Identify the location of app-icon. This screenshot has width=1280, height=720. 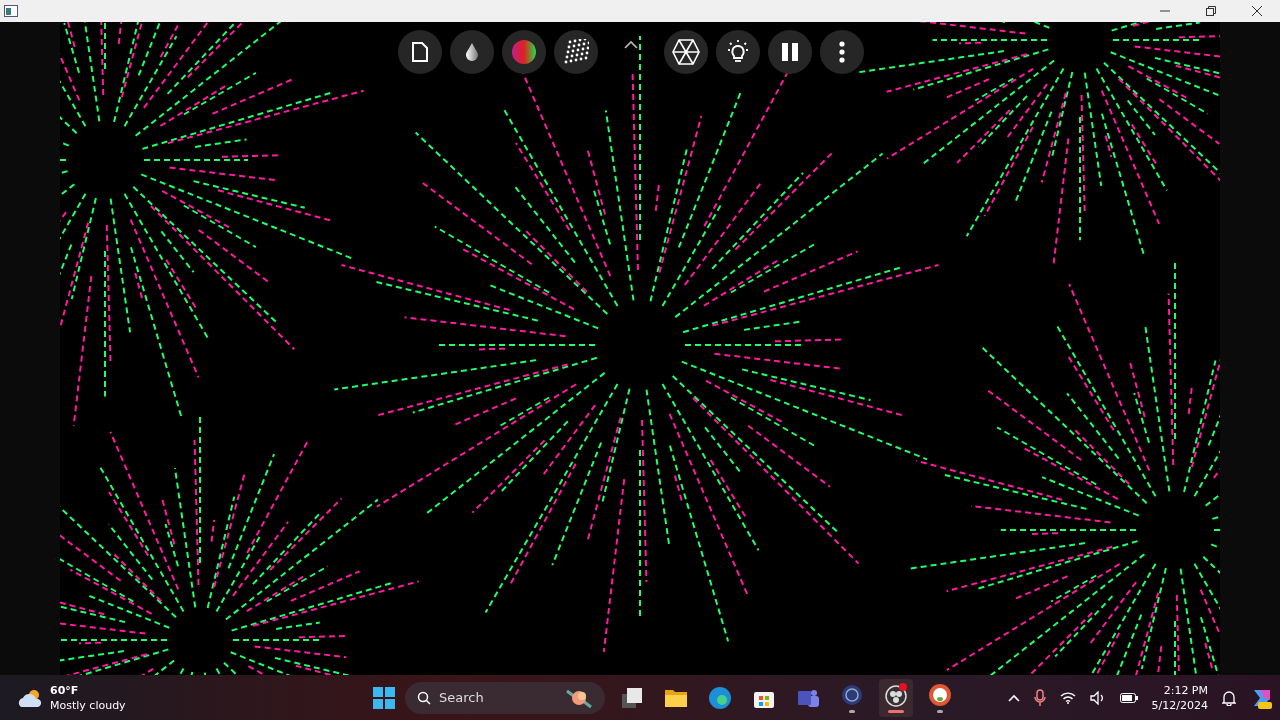
(11, 11).